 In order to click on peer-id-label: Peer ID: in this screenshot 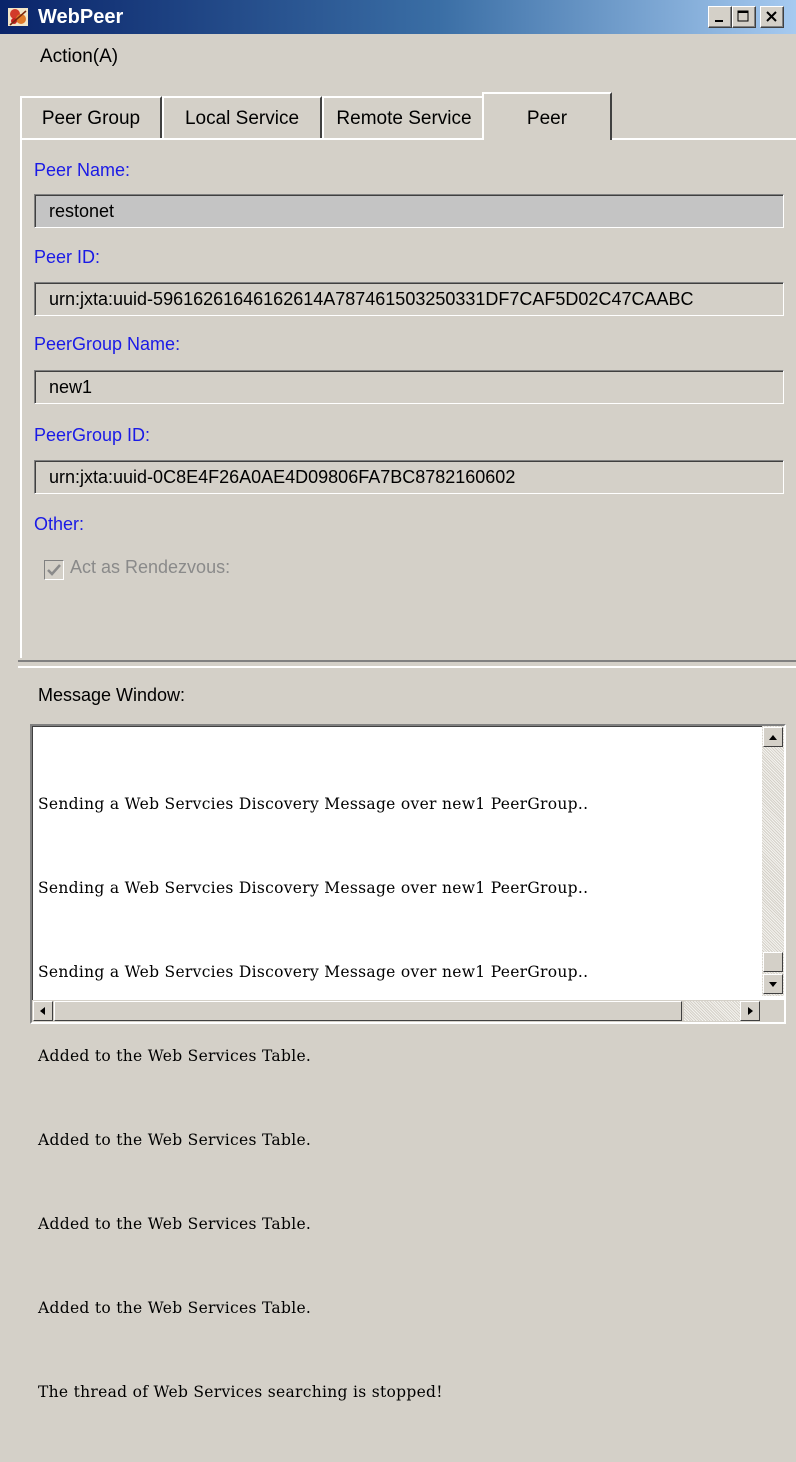, I will do `click(67, 257)`.